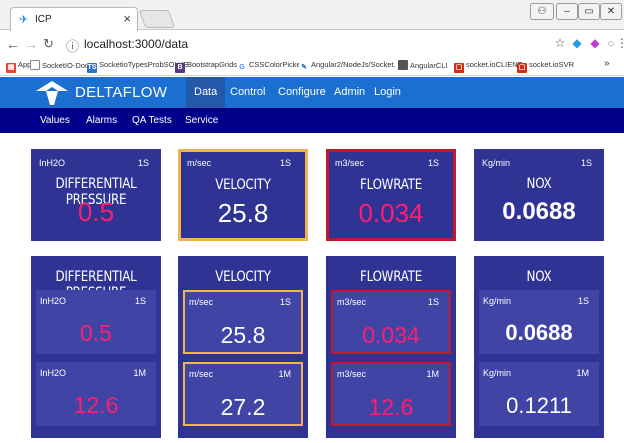 This screenshot has width=624, height=443. I want to click on tab-title: ICP, so click(43, 19).